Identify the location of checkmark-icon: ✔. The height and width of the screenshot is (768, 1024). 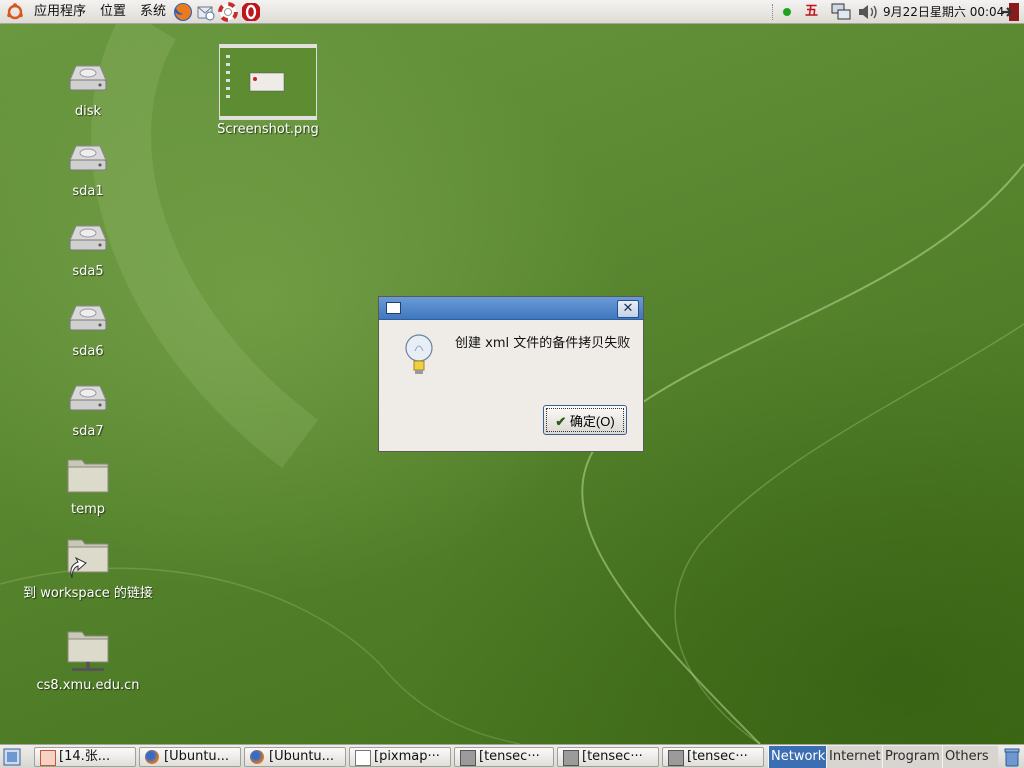
(561, 421).